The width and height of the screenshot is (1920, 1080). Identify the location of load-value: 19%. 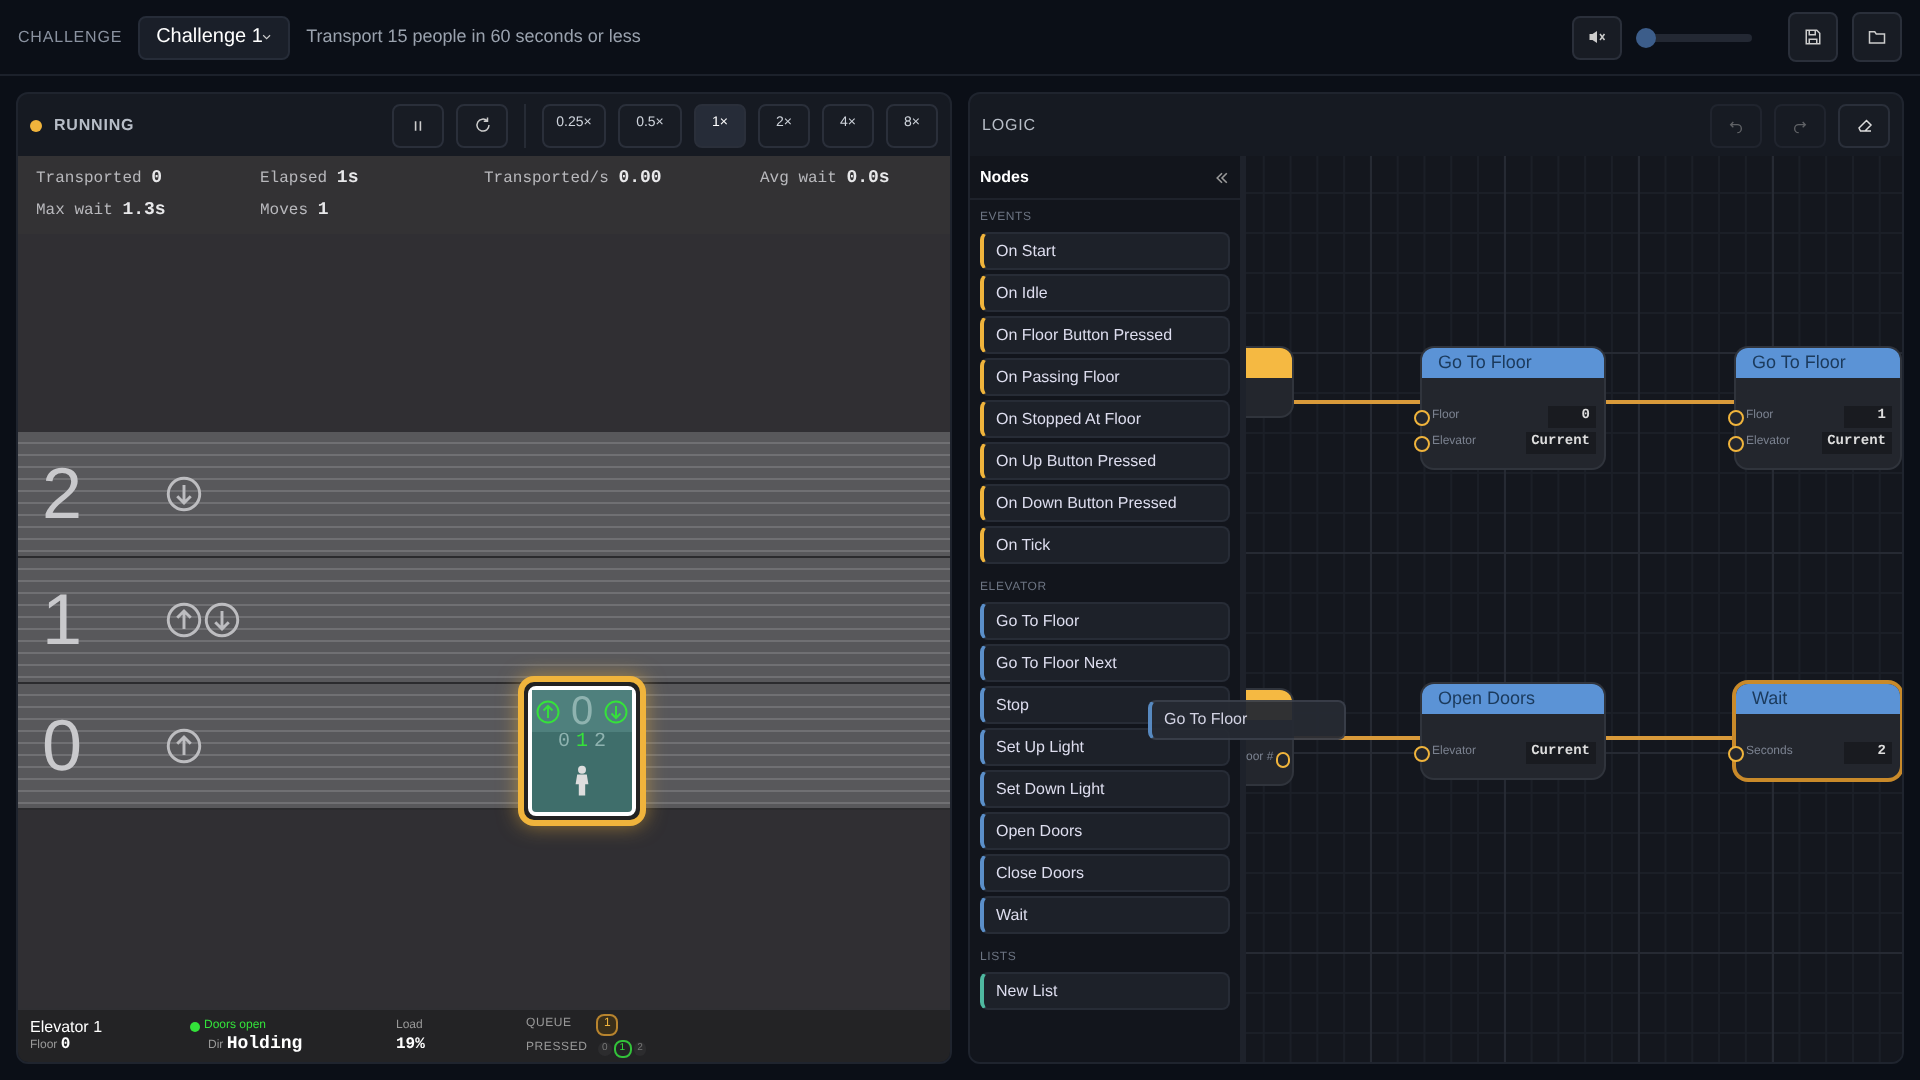
(411, 1045).